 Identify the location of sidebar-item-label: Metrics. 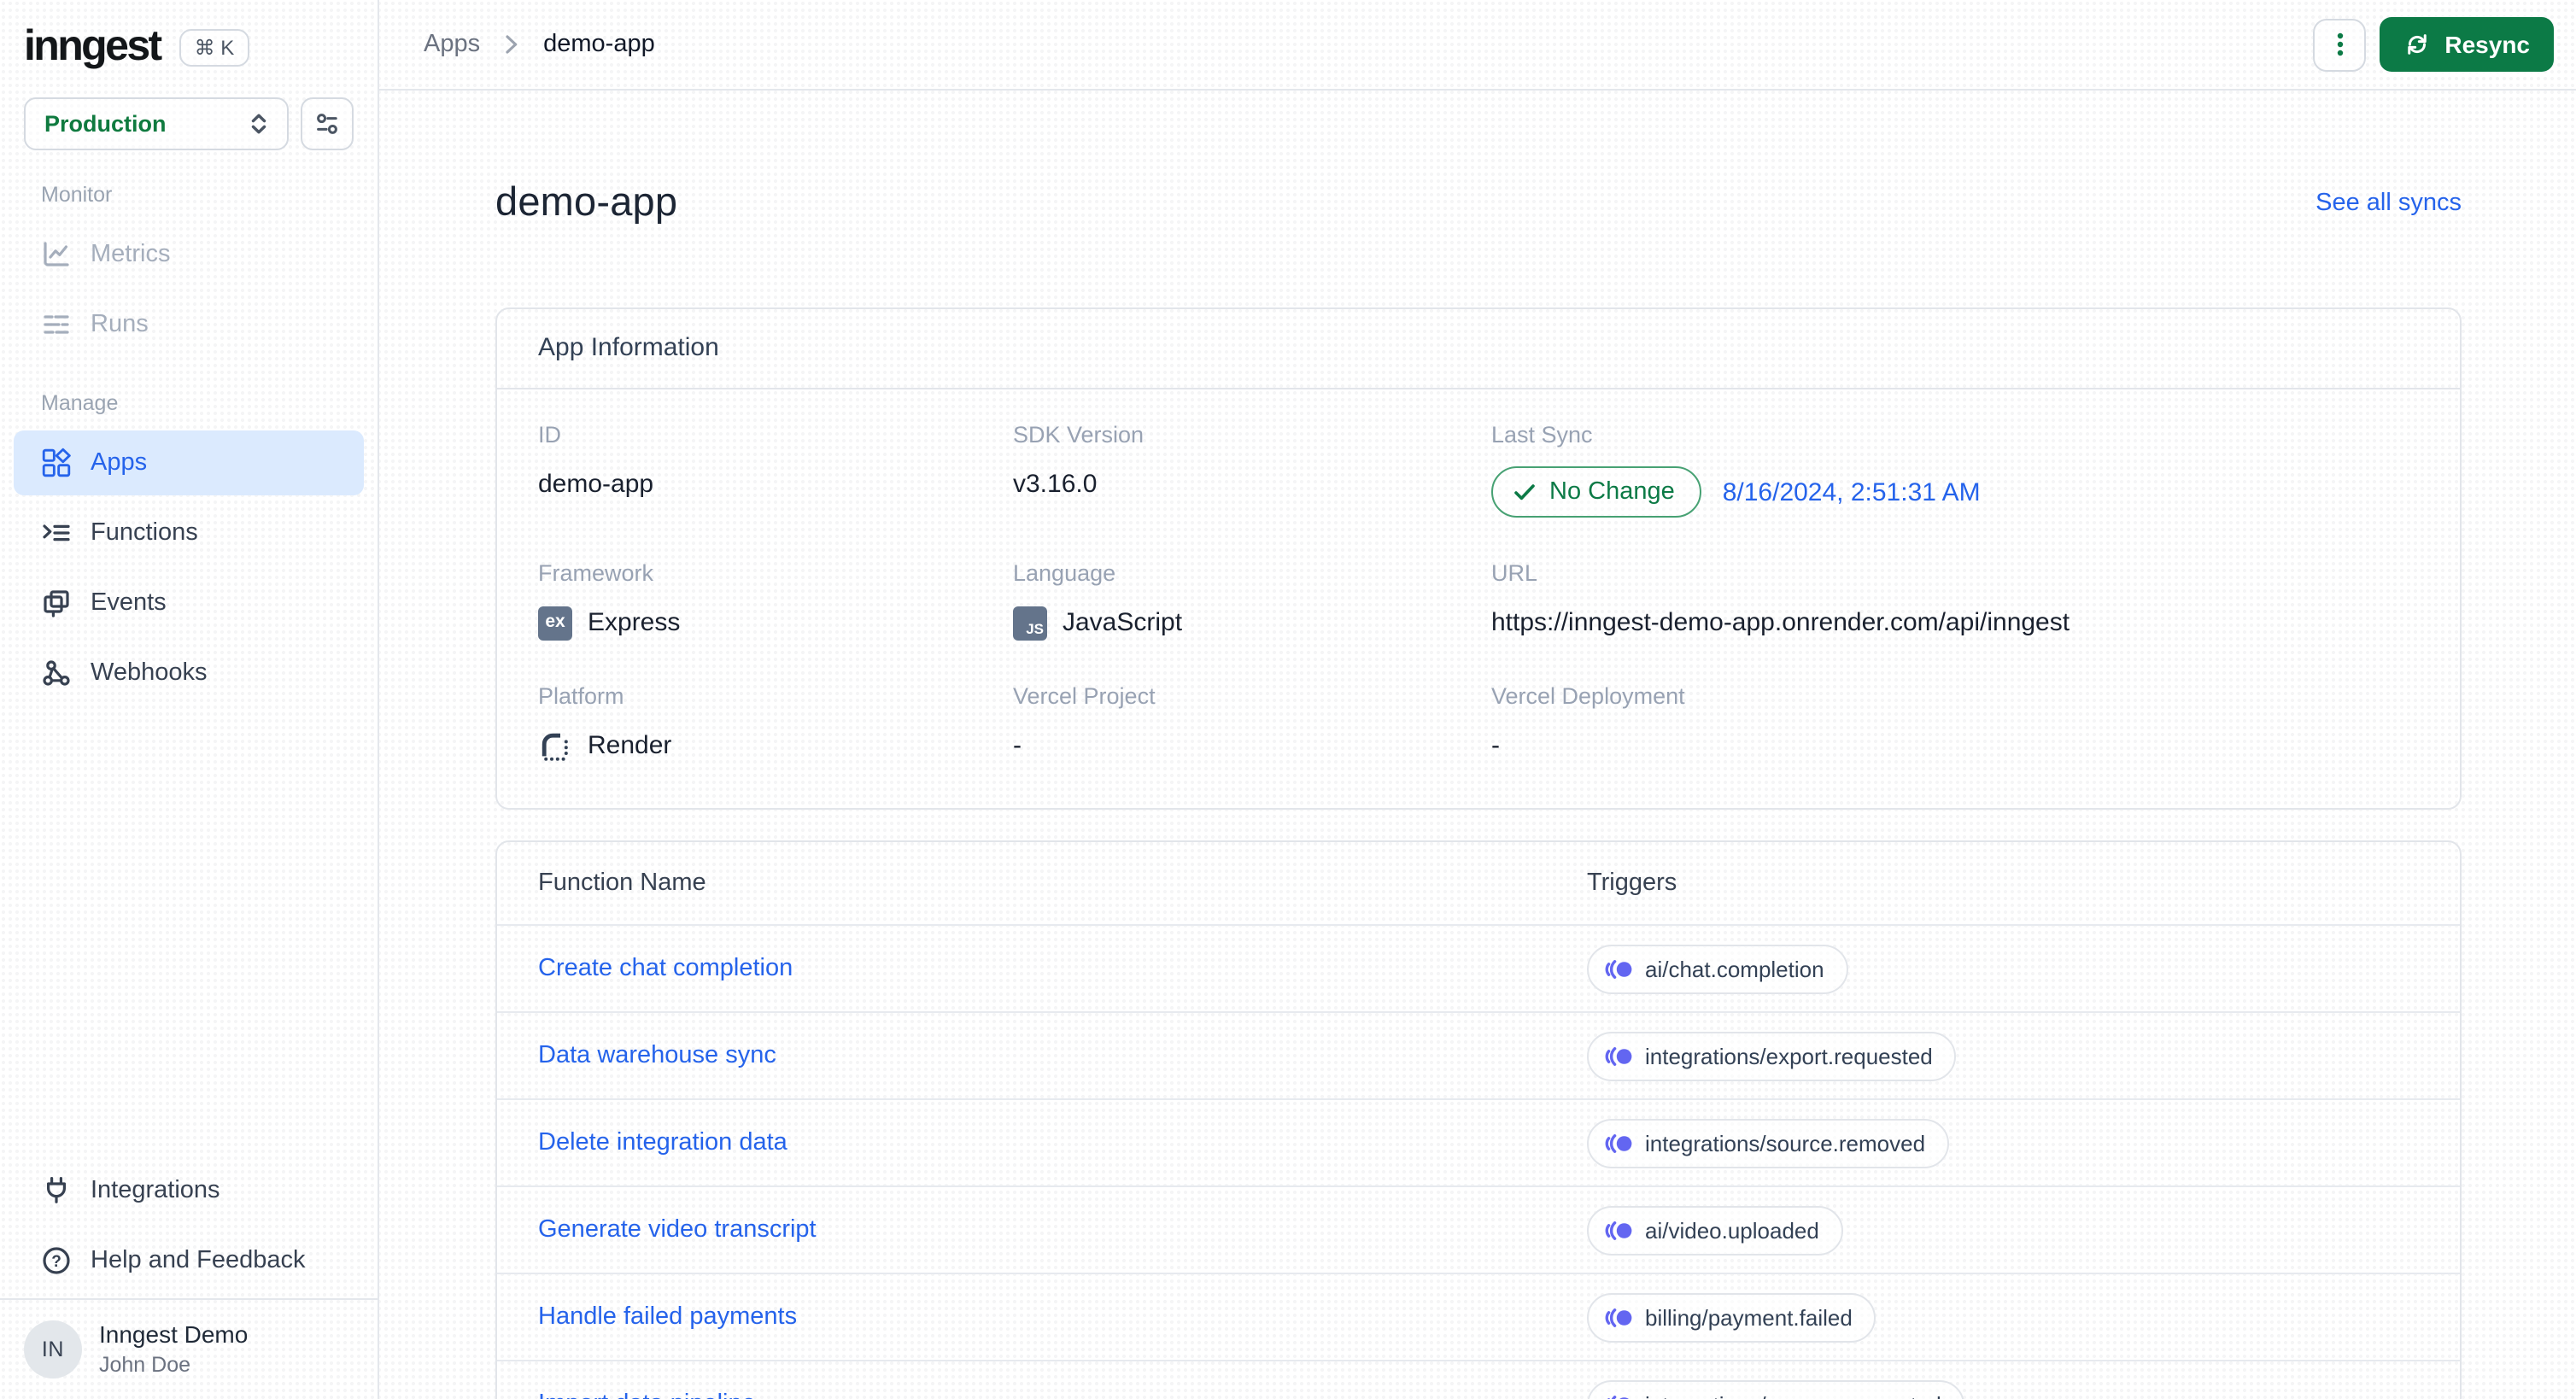
(131, 255).